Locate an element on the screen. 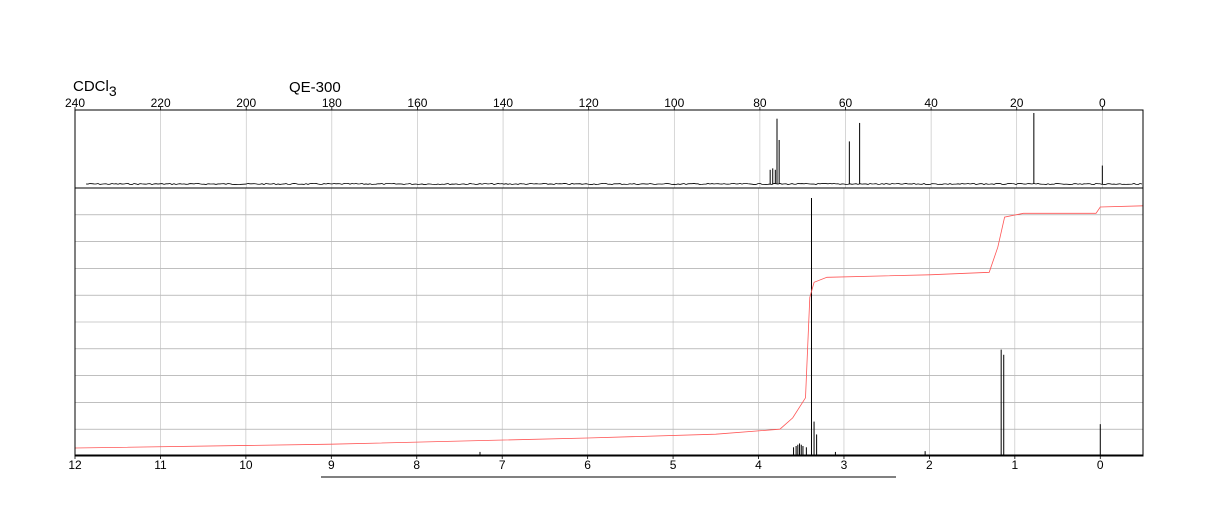  proton-tick-label: 1 is located at coordinates (1014, 465).